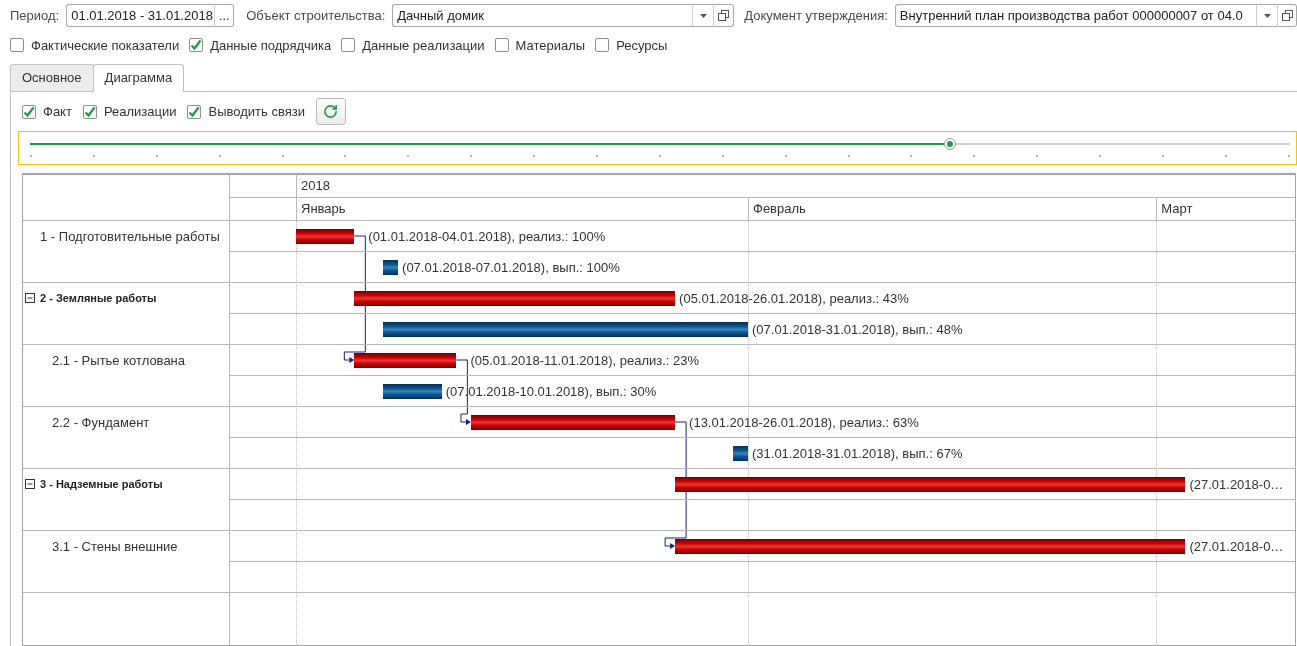 The width and height of the screenshot is (1297, 646). I want to click on year-label: 2018, so click(795, 186).